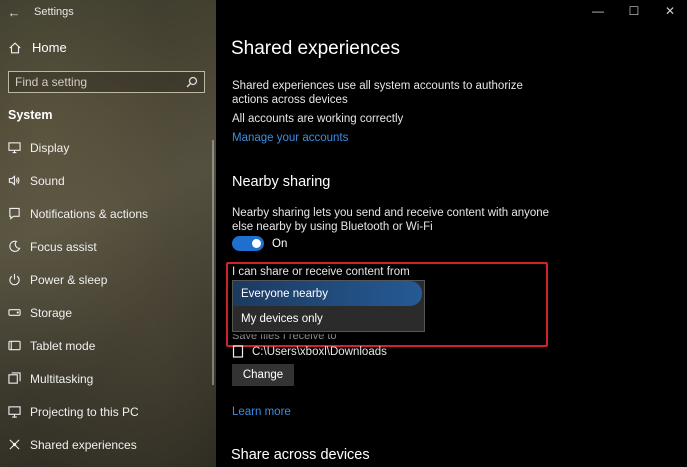  I want to click on change-button: Change, so click(263, 375).